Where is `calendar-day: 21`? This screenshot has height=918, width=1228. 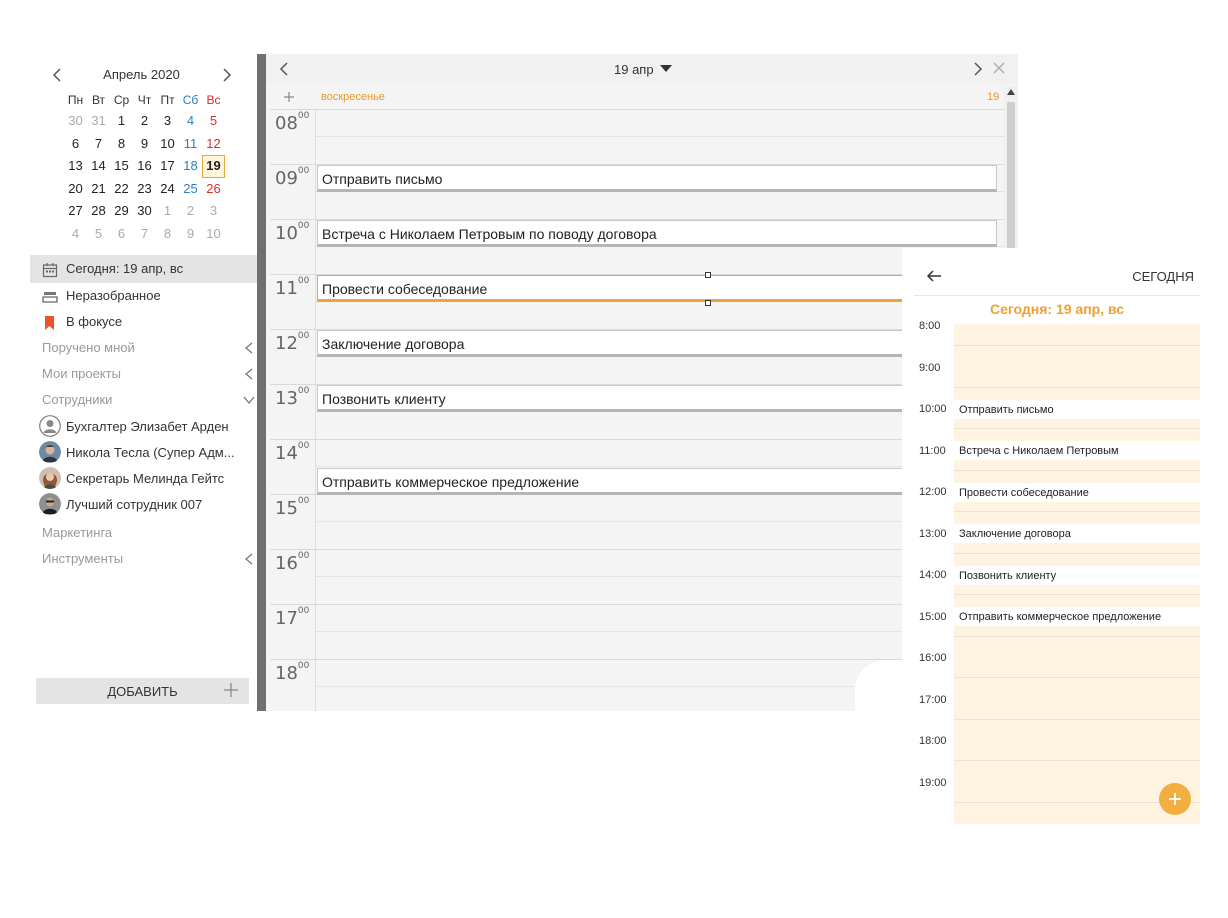
calendar-day: 21 is located at coordinates (98, 189).